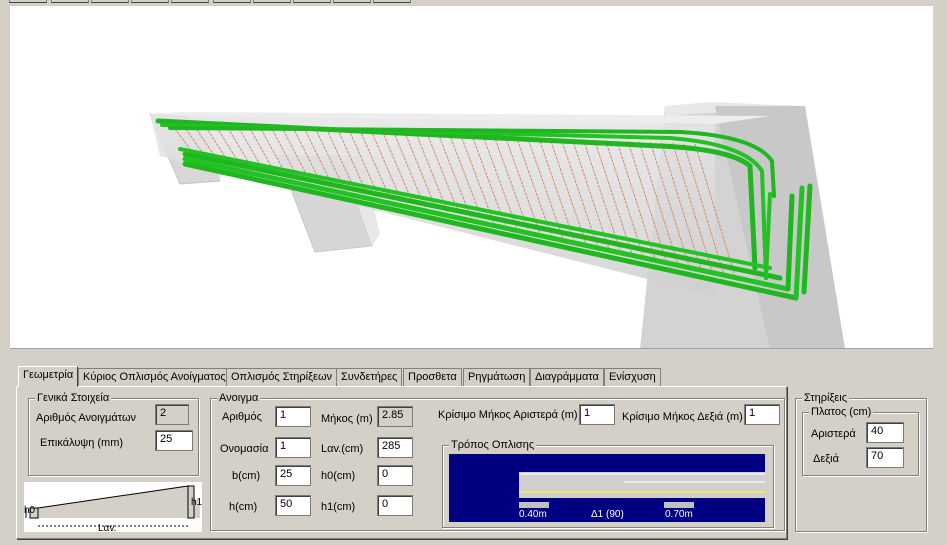 The width and height of the screenshot is (947, 545). I want to click on diagram-h0-label: h0, so click(30, 510).